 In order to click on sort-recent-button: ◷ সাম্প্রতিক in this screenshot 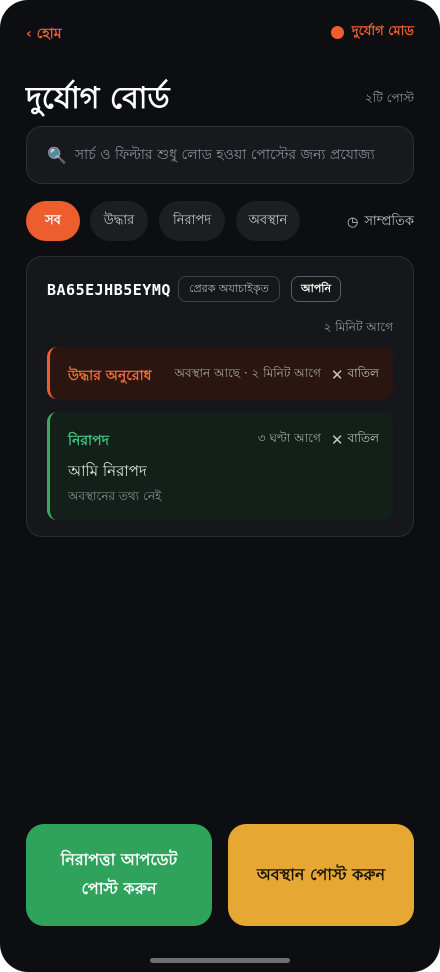, I will do `click(380, 222)`.